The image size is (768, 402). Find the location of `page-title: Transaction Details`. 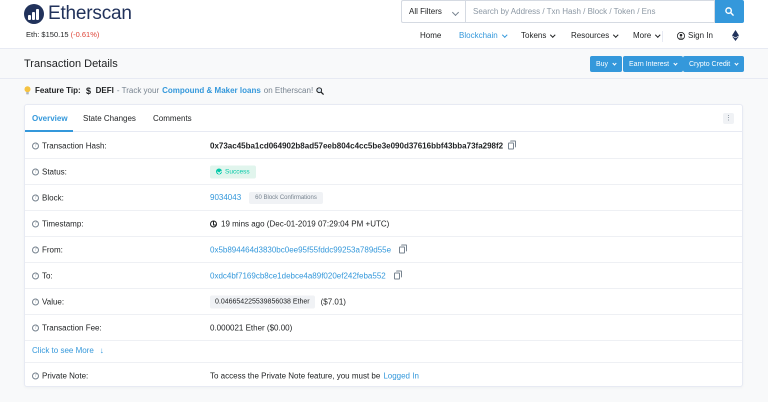

page-title: Transaction Details is located at coordinates (71, 64).